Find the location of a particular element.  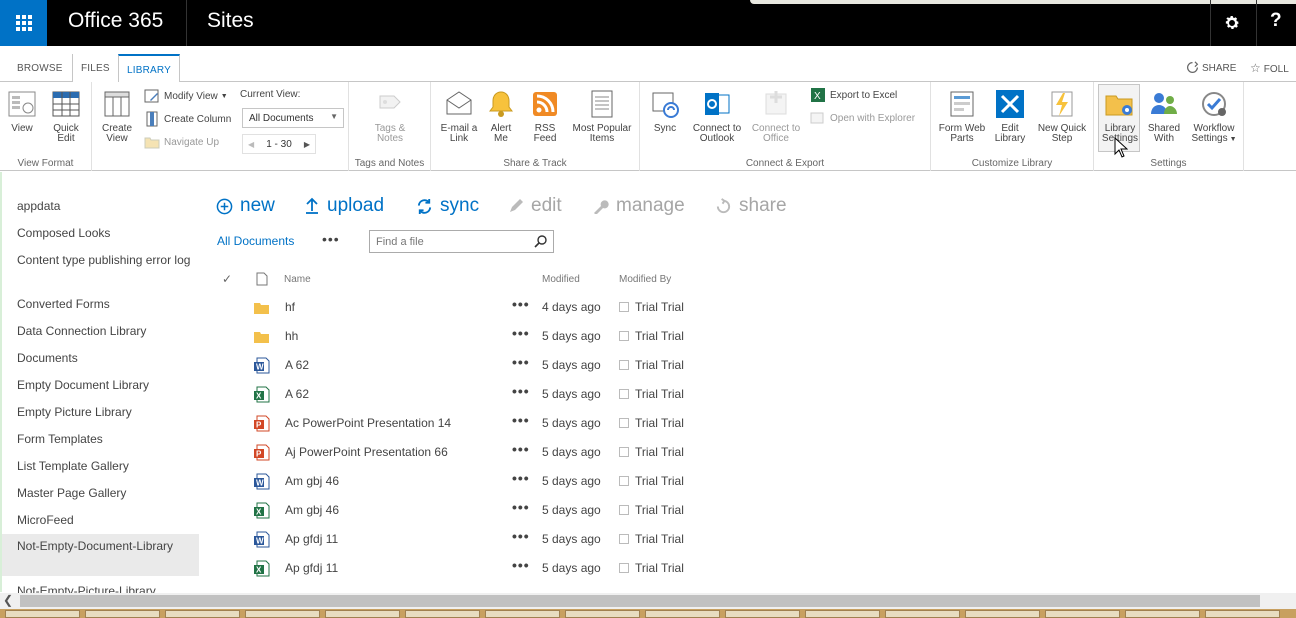

modify-view-button: Modify View ▼ is located at coordinates (186, 96).